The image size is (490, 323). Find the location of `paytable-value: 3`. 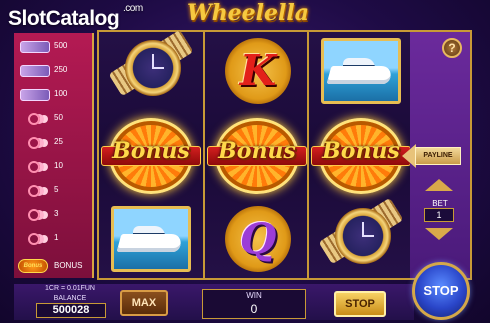

paytable-value: 3 is located at coordinates (56, 213).